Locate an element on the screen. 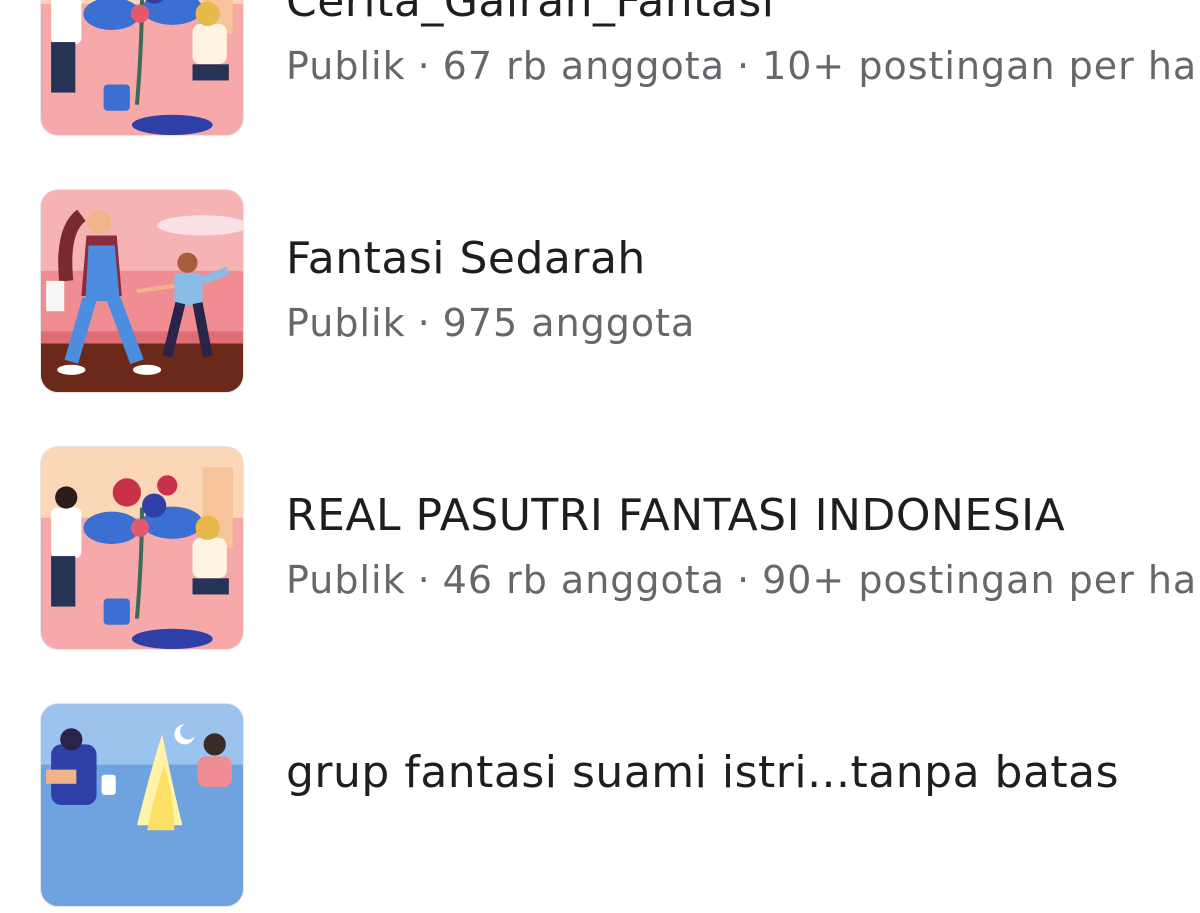 The width and height of the screenshot is (1200, 913). group-members: 975 anggota is located at coordinates (569, 323).